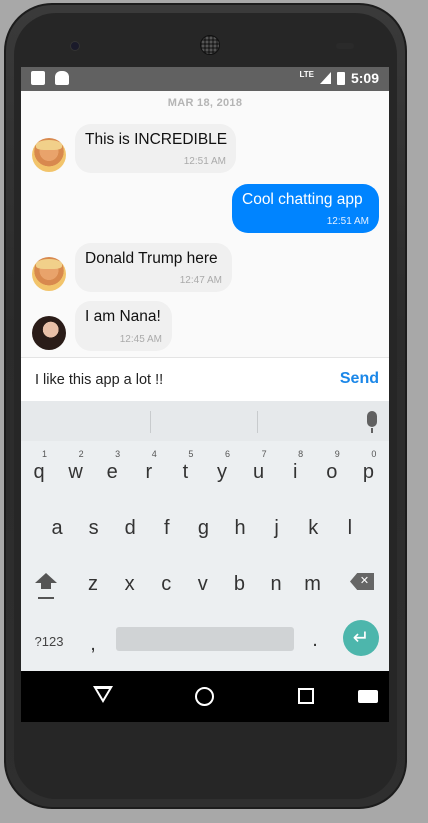 The image size is (428, 823). Describe the element at coordinates (359, 379) in the screenshot. I see `send-button: Send` at that location.